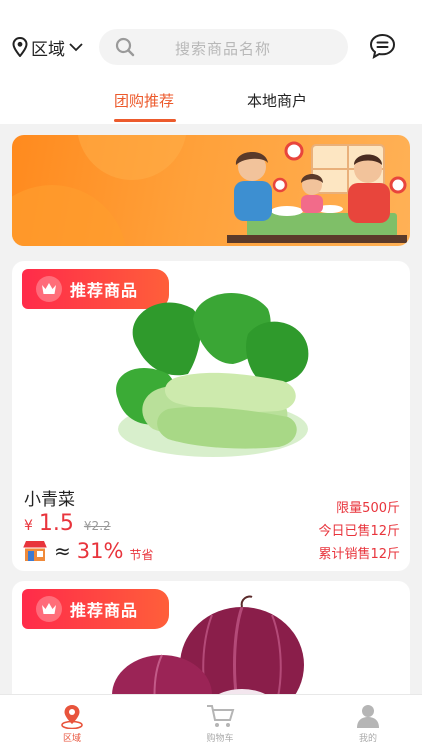 The width and height of the screenshot is (422, 750). Describe the element at coordinates (35, 551) in the screenshot. I see `store-icon` at that location.